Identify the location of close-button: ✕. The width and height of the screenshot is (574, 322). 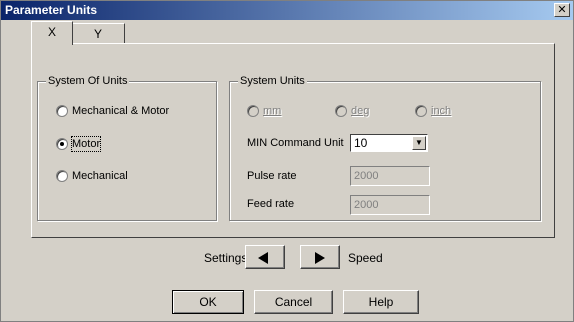
(562, 10).